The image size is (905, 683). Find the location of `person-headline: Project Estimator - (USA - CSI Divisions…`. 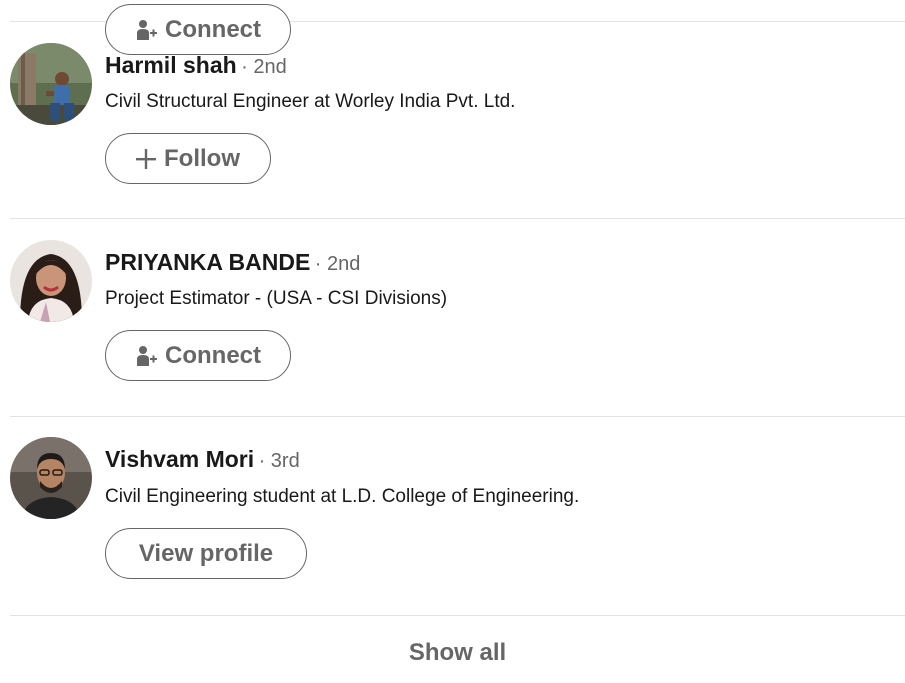

person-headline: Project Estimator - (USA - CSI Divisions… is located at coordinates (276, 298).